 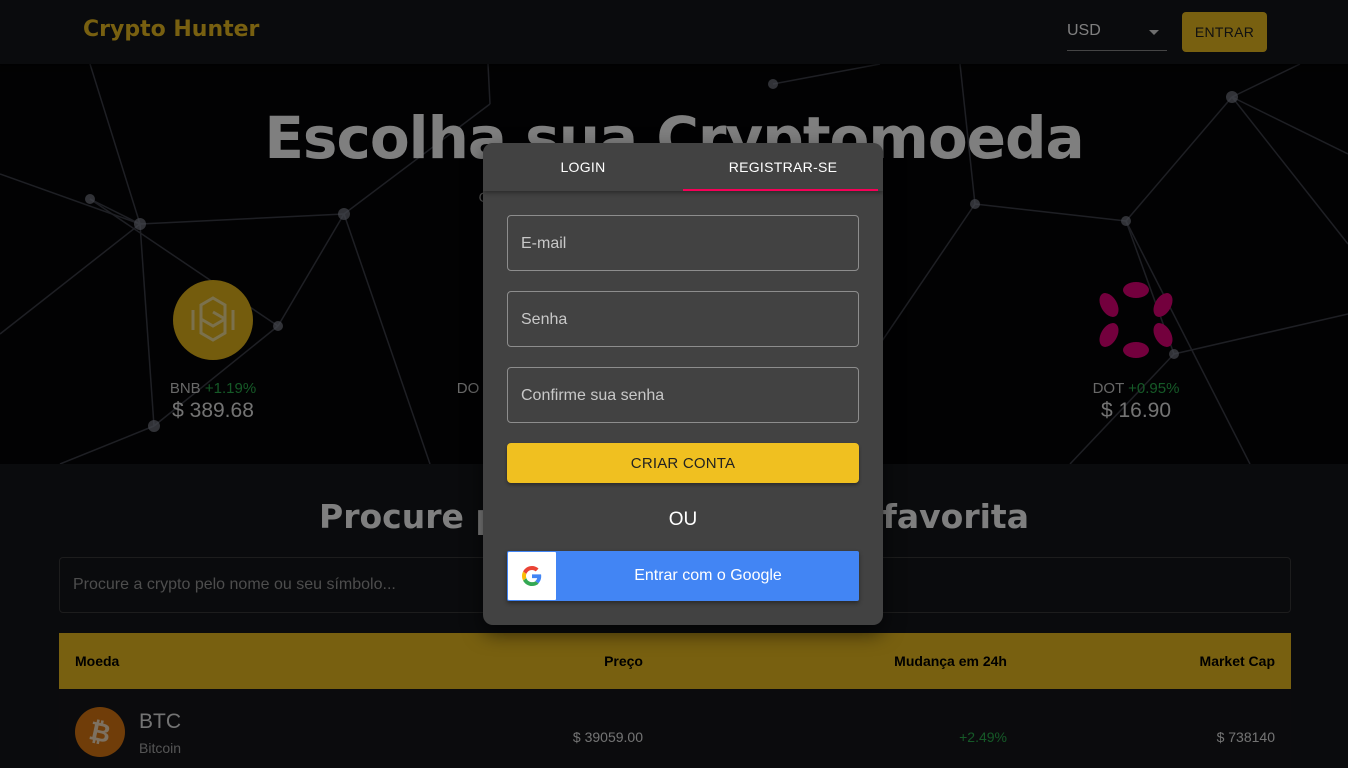 I want to click on auth-tabs: LOGIN REGISTRAR-SE, so click(x=683, y=167).